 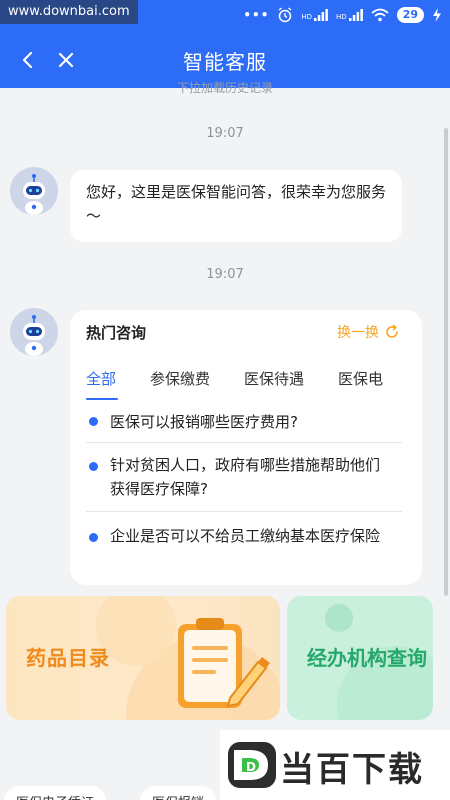 I want to click on wifi-icon, so click(x=380, y=15).